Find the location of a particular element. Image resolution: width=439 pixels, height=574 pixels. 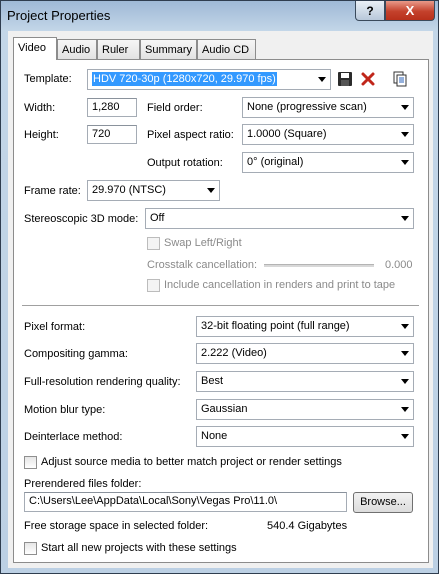

motion-blur-combo: Gaussian is located at coordinates (305, 409).